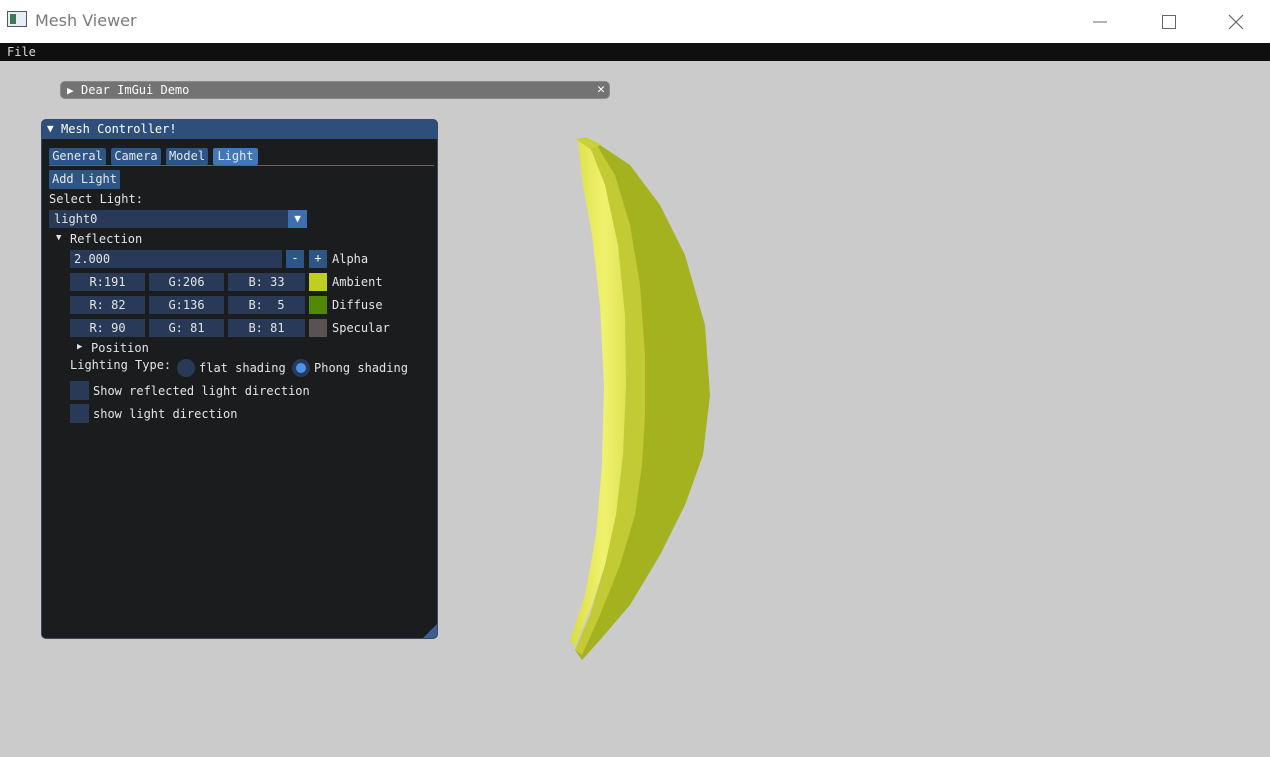 This screenshot has width=1270, height=757. What do you see at coordinates (186, 282) in the screenshot?
I see `ambient-g-field: G:206` at bounding box center [186, 282].